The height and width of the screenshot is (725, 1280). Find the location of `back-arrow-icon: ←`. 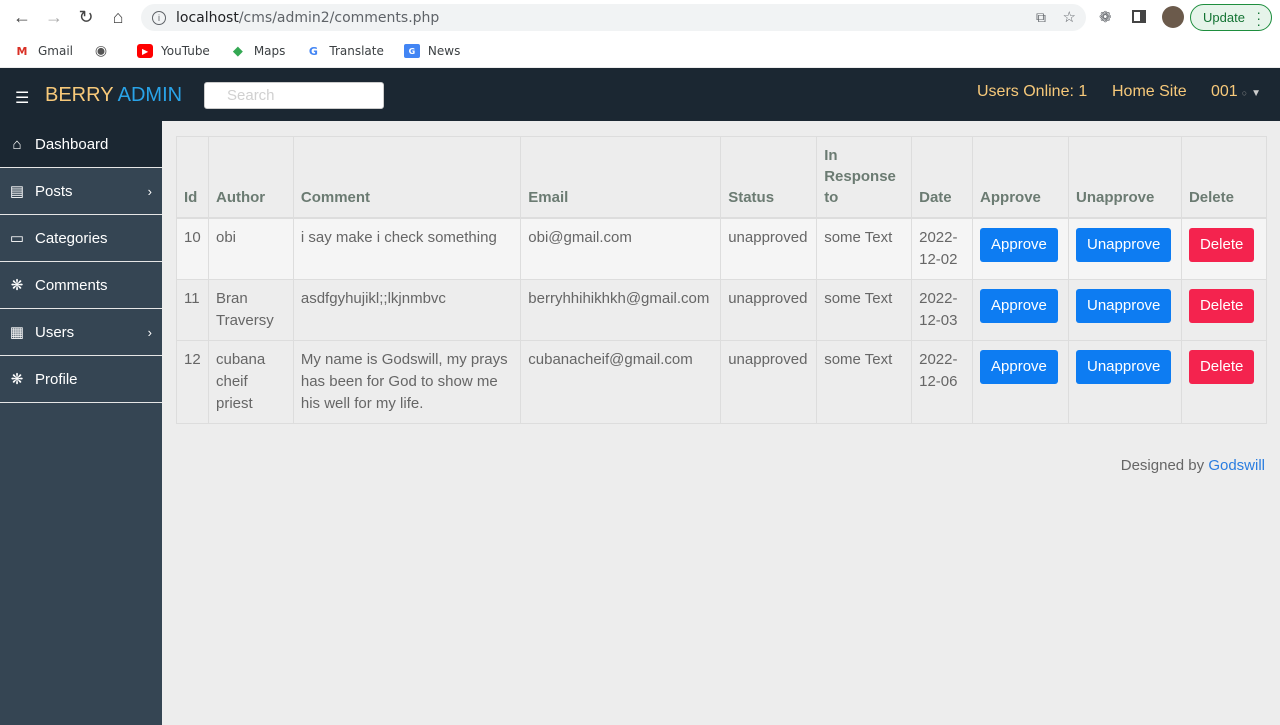

back-arrow-icon: ← is located at coordinates (22, 17).